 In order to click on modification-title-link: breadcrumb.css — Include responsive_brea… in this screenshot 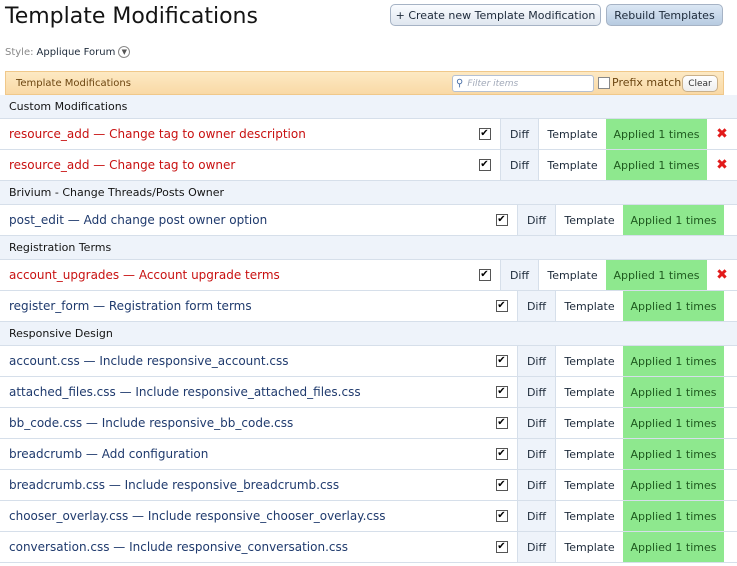, I will do `click(243, 485)`.